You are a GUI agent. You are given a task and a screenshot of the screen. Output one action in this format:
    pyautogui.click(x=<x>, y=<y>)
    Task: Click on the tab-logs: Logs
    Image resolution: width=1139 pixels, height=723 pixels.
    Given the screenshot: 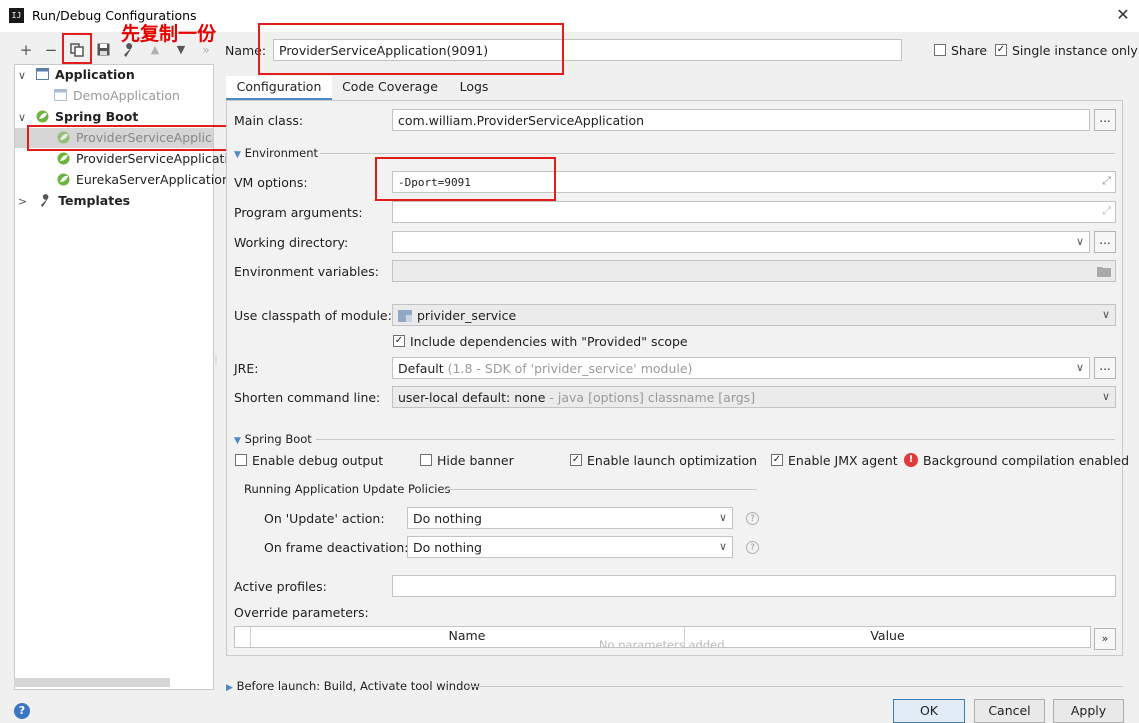 What is the action you would take?
    pyautogui.click(x=474, y=88)
    